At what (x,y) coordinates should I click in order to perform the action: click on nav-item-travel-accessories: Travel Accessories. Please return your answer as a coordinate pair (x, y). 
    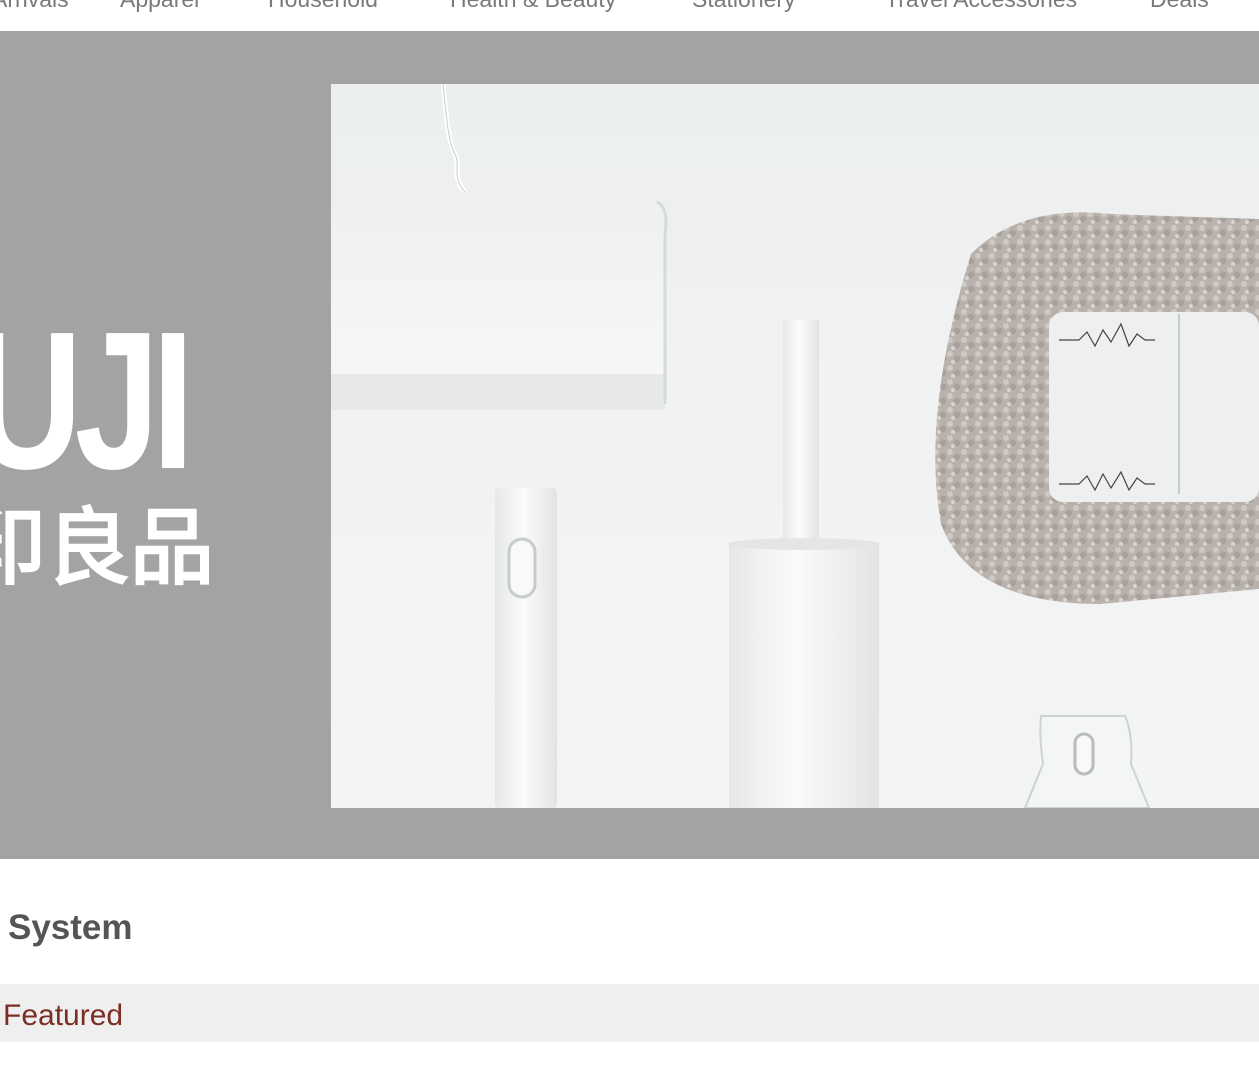
    Looking at the image, I should click on (981, 6).